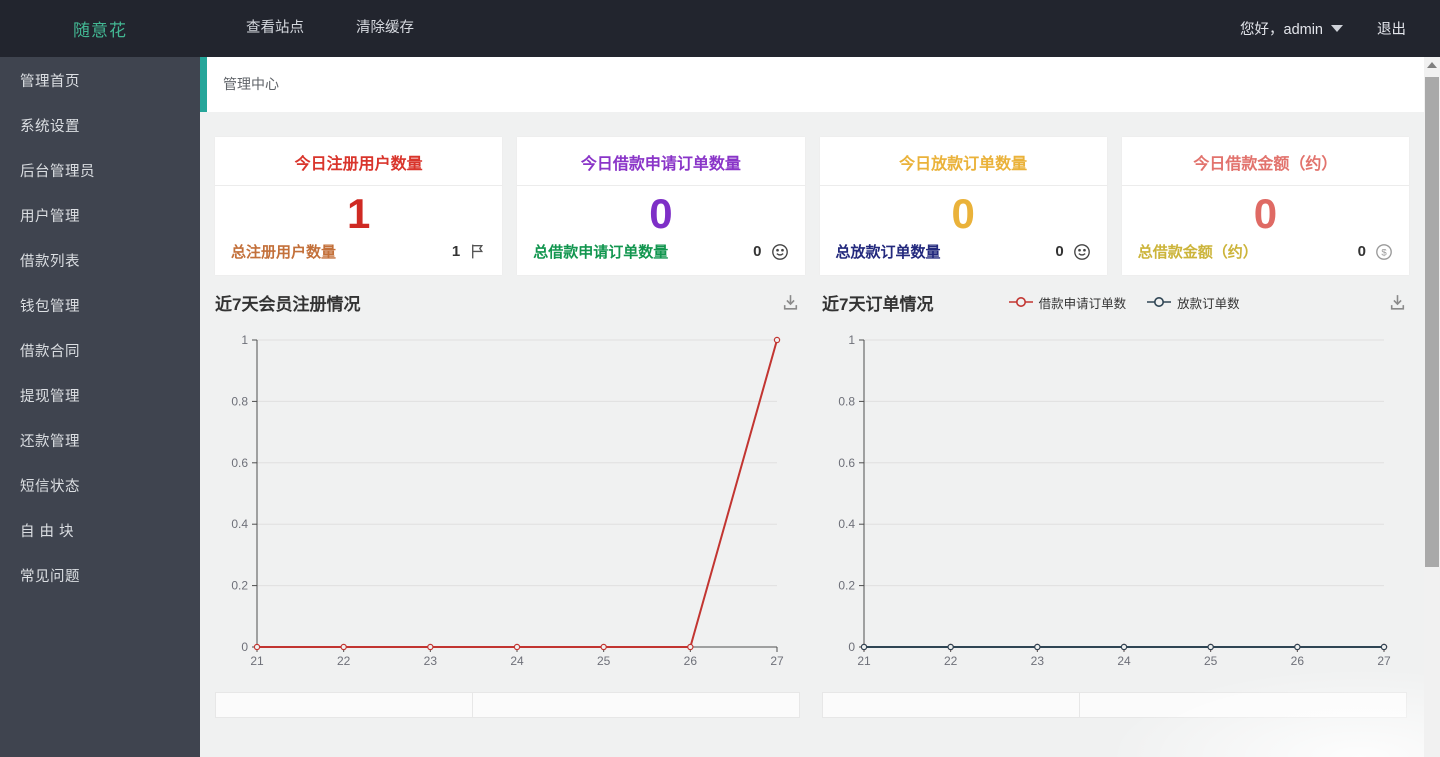 Image resolution: width=1440 pixels, height=757 pixels. I want to click on sidebar-item-admins: 后台管理员, so click(100, 172).